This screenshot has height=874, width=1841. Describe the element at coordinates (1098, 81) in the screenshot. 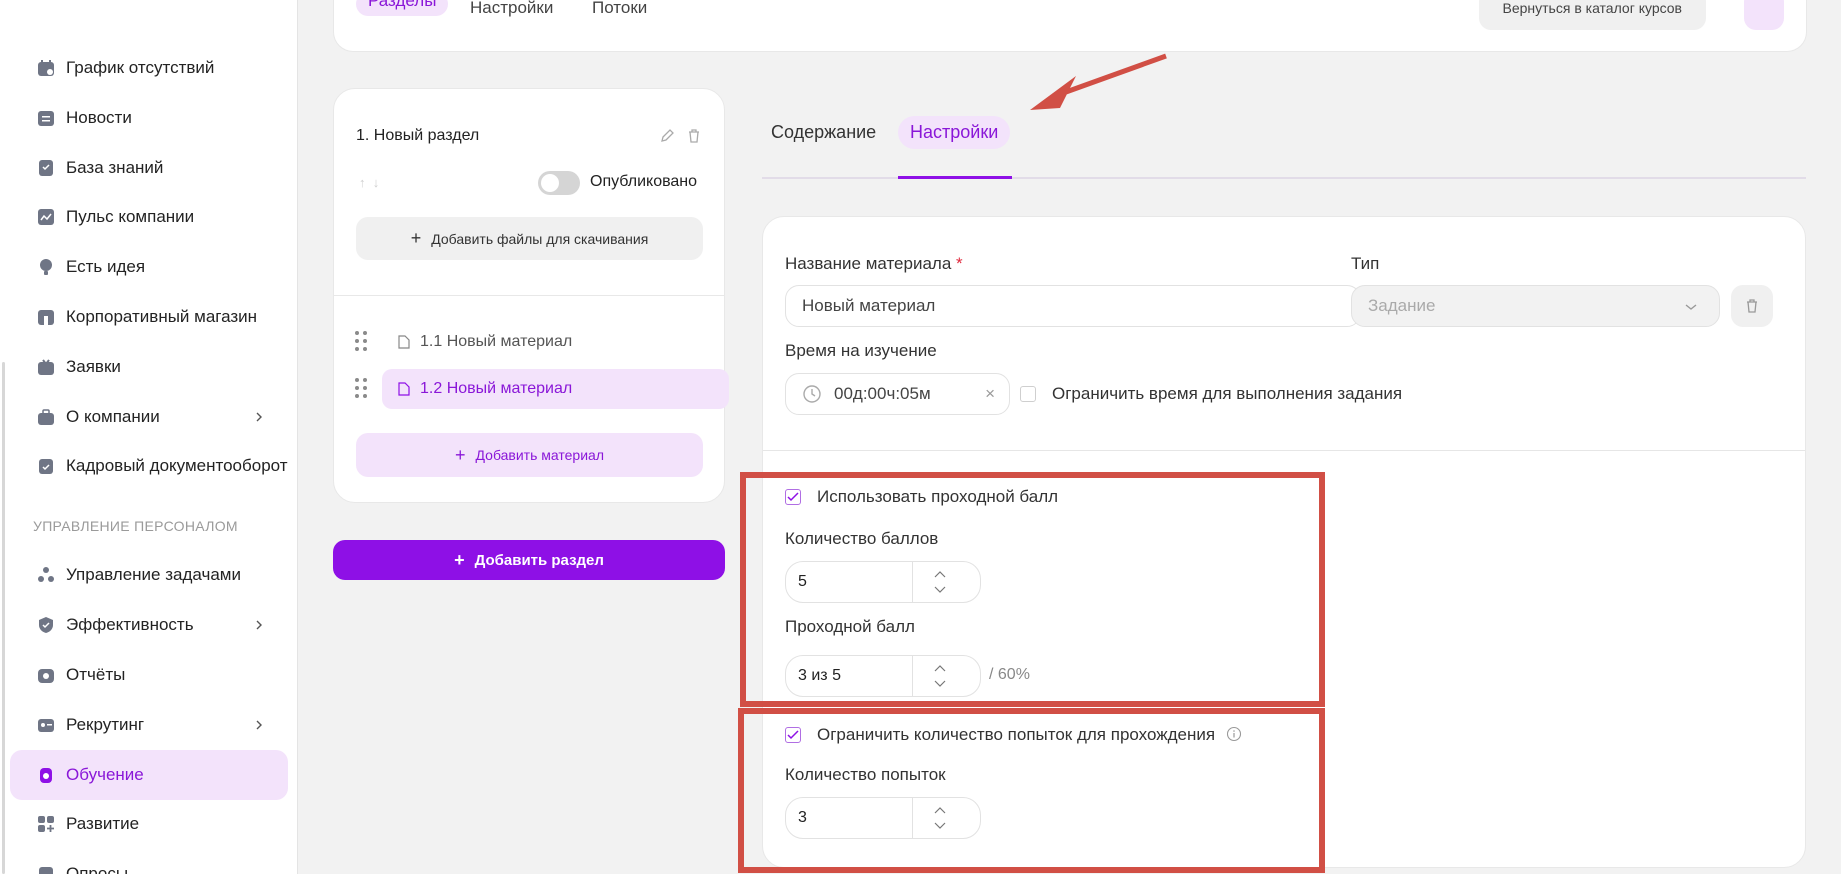

I see `annotation-arrow-icon` at that location.